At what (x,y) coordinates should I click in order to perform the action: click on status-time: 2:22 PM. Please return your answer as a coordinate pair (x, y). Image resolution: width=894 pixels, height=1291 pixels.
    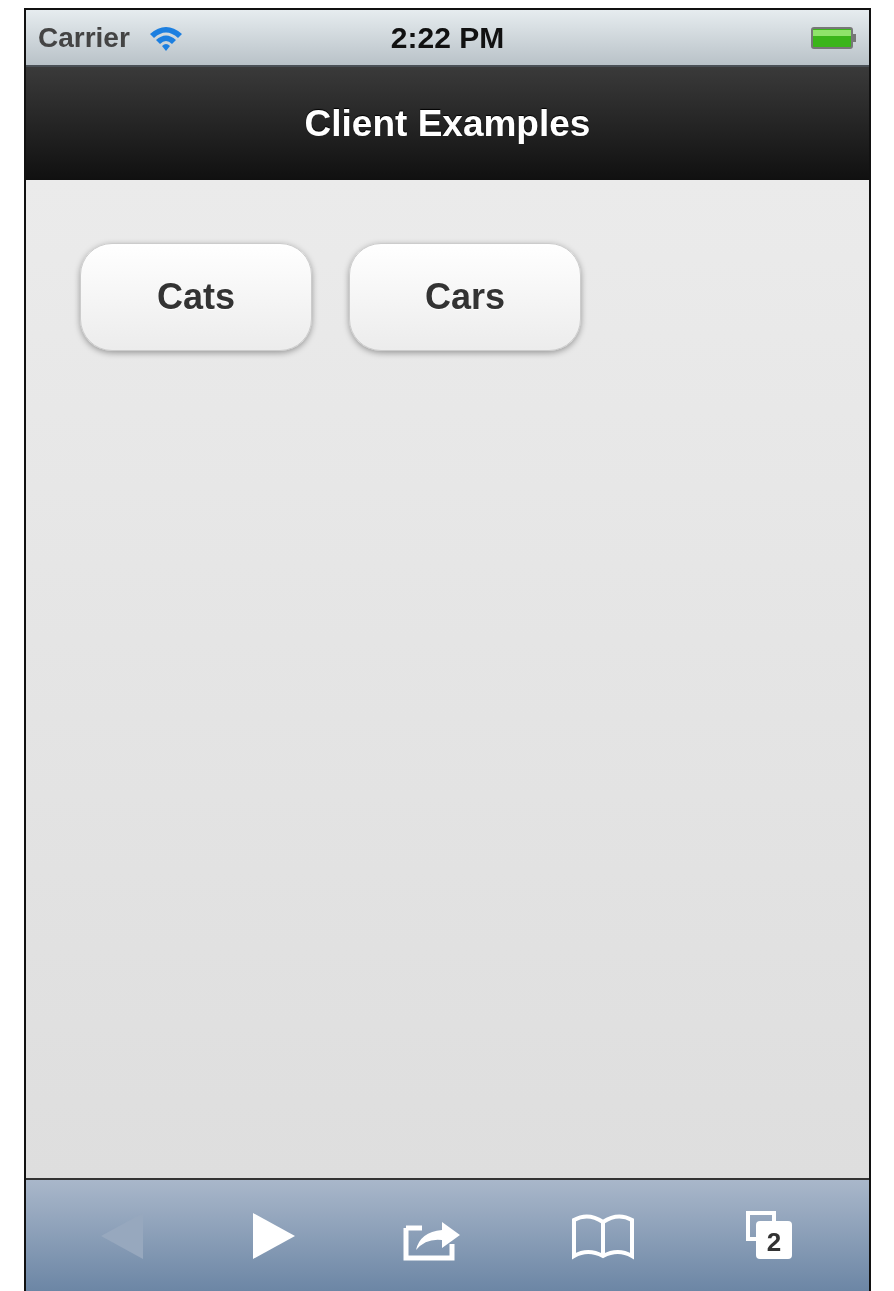
    Looking at the image, I should click on (447, 37).